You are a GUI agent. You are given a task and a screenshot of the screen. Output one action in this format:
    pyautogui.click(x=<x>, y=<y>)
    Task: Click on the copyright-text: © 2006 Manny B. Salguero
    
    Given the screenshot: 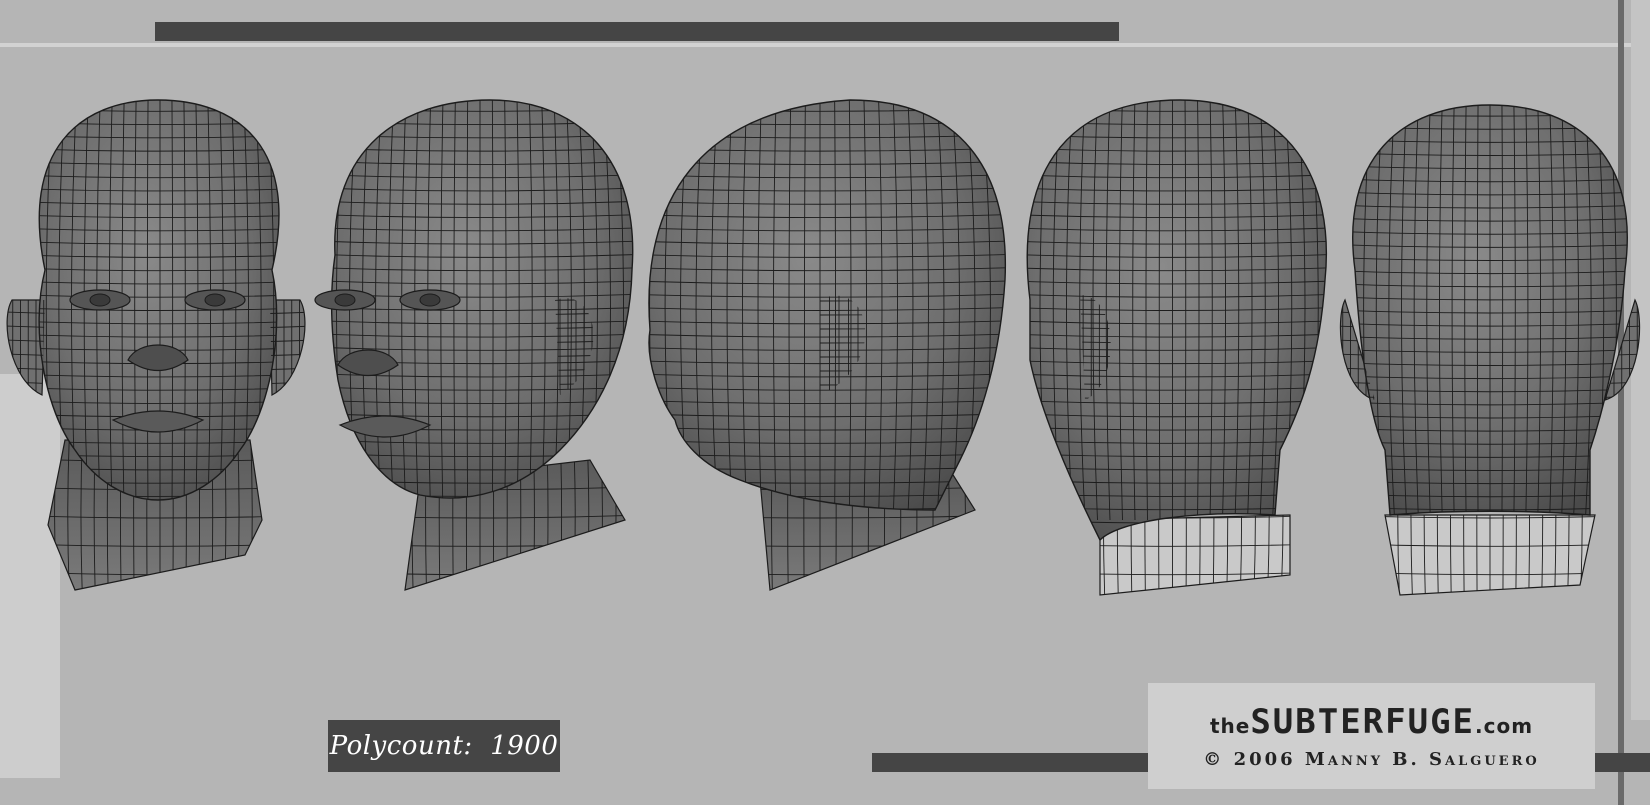 What is the action you would take?
    pyautogui.click(x=1371, y=759)
    